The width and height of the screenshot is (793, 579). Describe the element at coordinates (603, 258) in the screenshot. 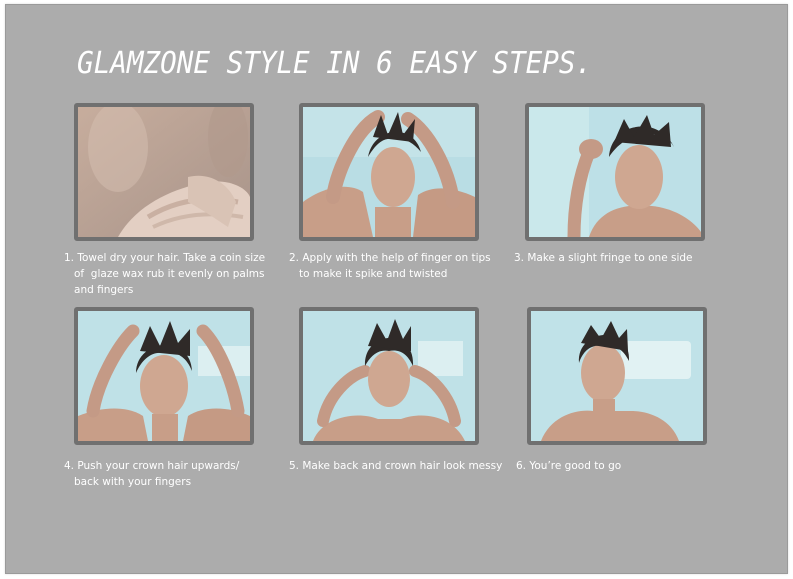

I see `step-3-caption: 3. Make a slight fringe to one side` at that location.